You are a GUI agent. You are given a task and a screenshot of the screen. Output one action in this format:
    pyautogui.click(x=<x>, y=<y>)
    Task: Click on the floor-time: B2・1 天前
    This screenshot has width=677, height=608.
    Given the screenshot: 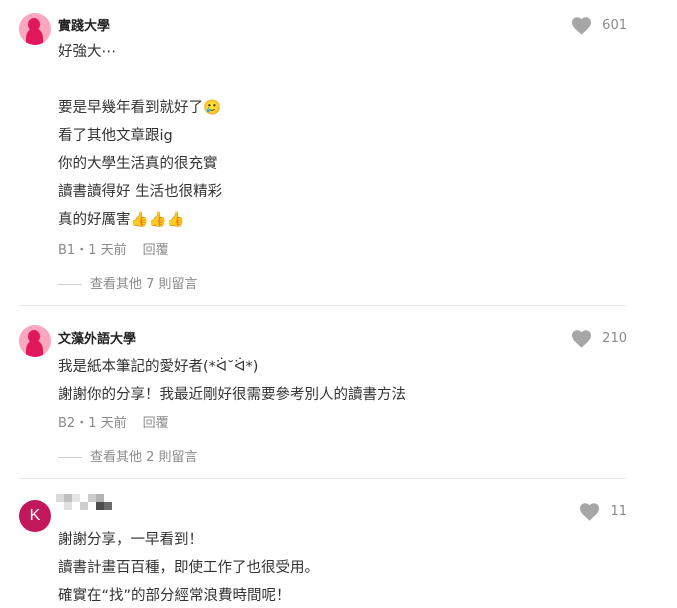 What is the action you would take?
    pyautogui.click(x=92, y=423)
    